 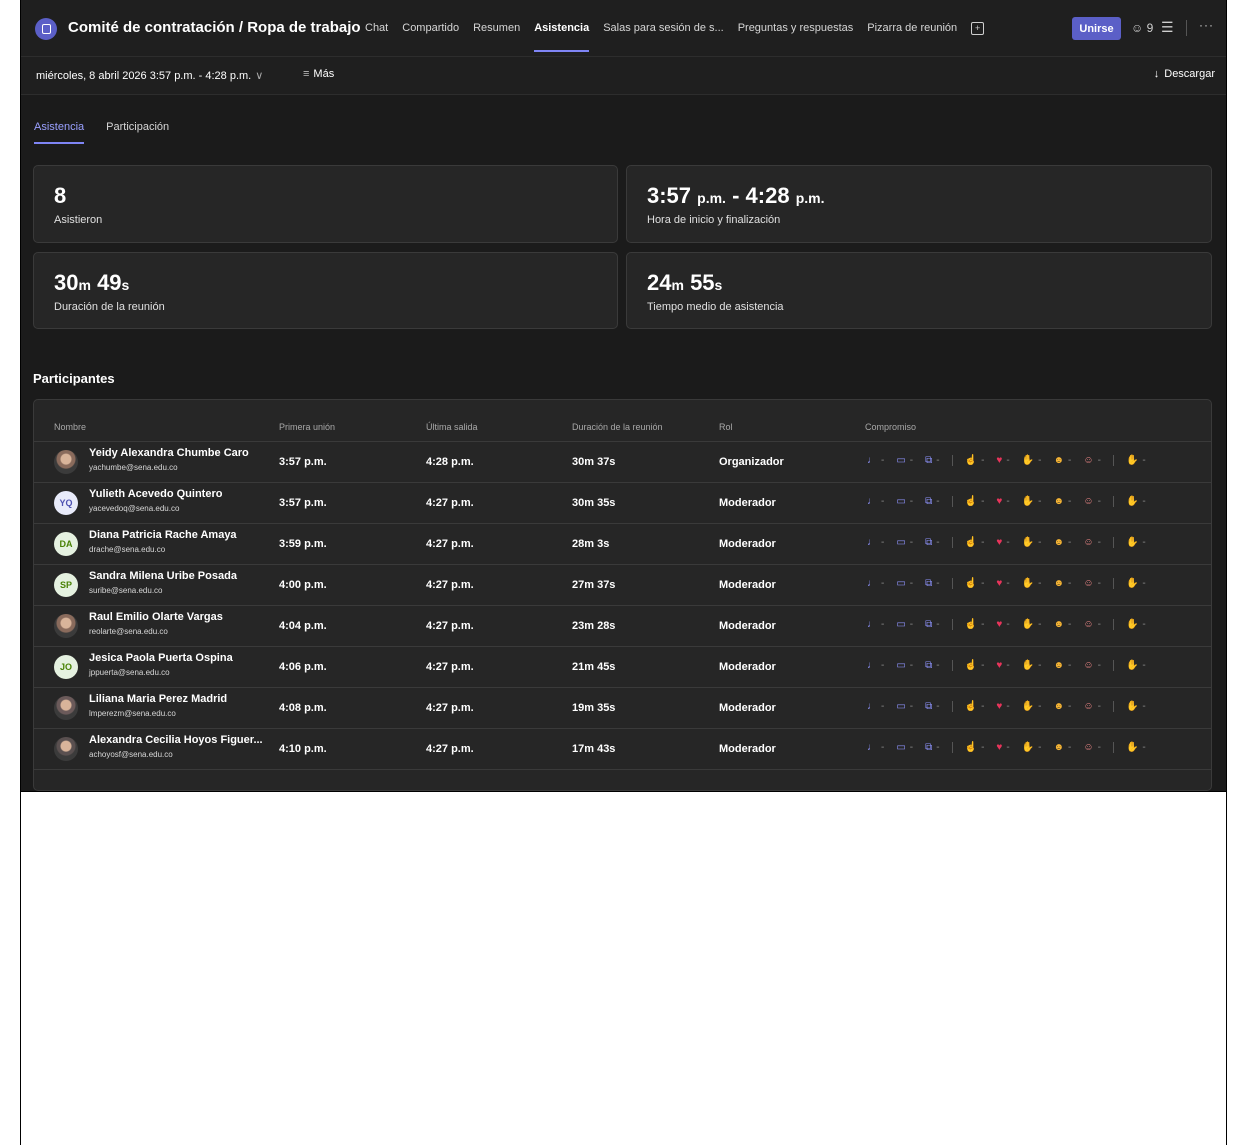 I want to click on tab-summary: Resumen, so click(x=496, y=28).